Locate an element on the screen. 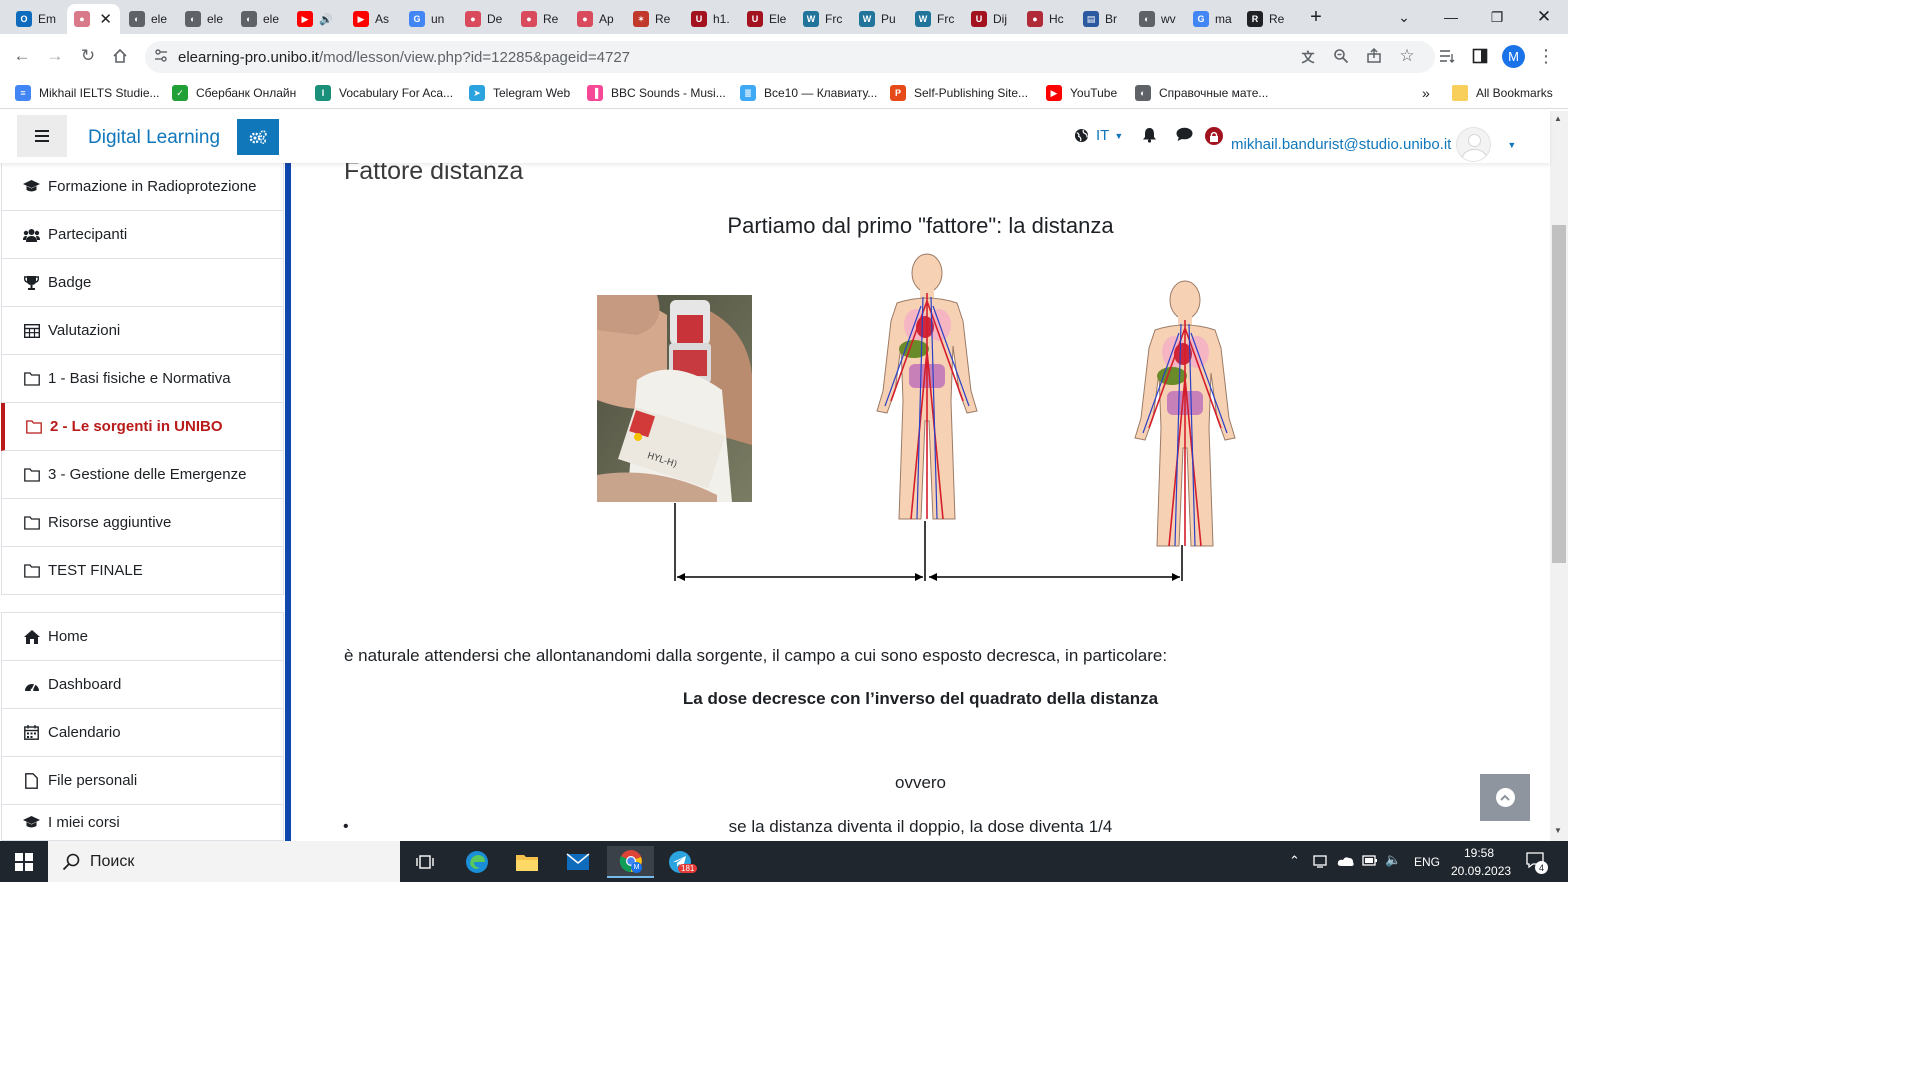  browser-tab: ● Ap is located at coordinates (596, 19).